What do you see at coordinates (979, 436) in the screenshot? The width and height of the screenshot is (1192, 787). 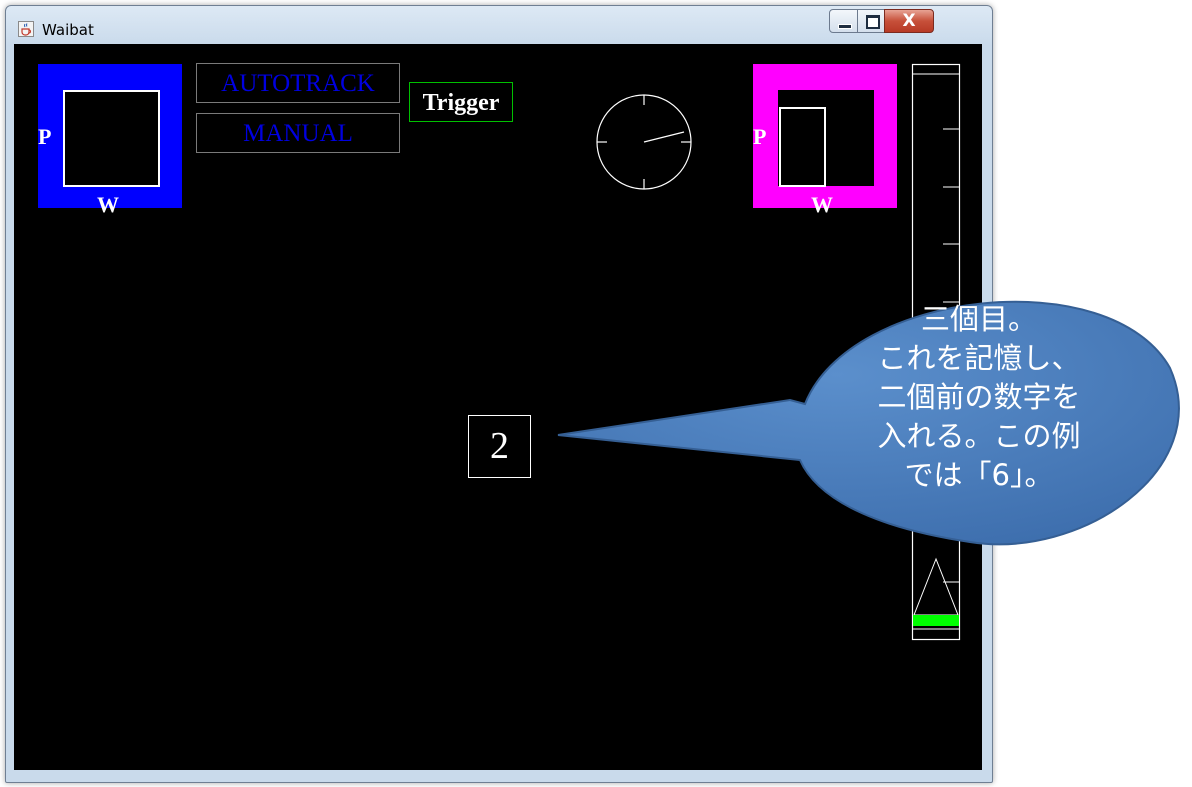 I see `callout-line: 入れる。この例` at bounding box center [979, 436].